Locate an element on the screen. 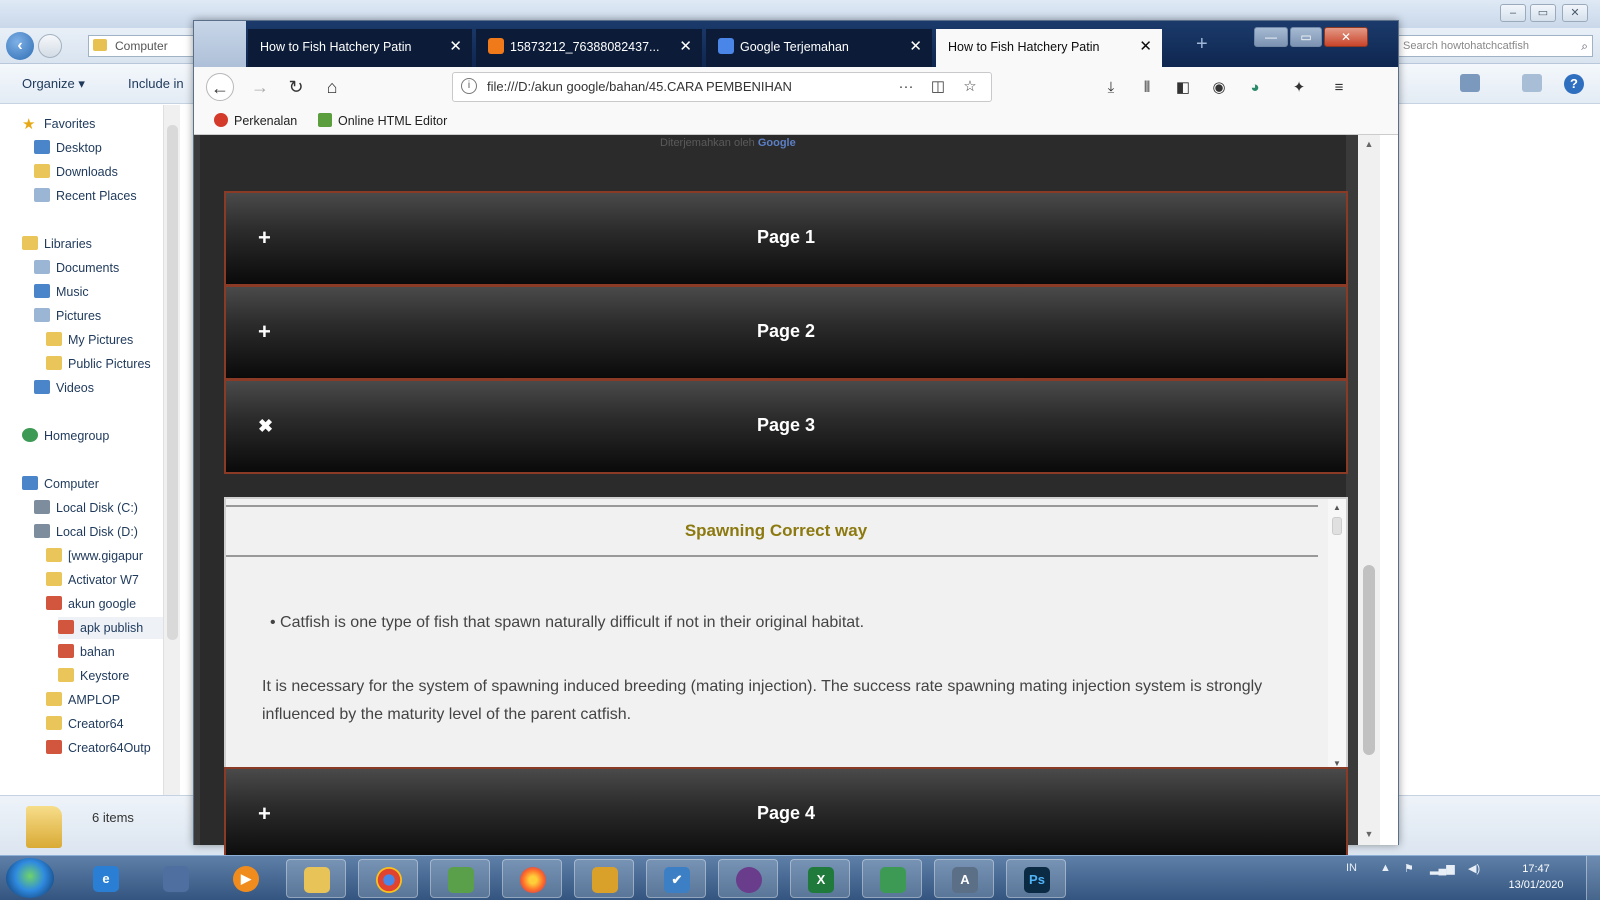 The image size is (1600, 900). bookmark-star-icon: ☆ is located at coordinates (970, 87).